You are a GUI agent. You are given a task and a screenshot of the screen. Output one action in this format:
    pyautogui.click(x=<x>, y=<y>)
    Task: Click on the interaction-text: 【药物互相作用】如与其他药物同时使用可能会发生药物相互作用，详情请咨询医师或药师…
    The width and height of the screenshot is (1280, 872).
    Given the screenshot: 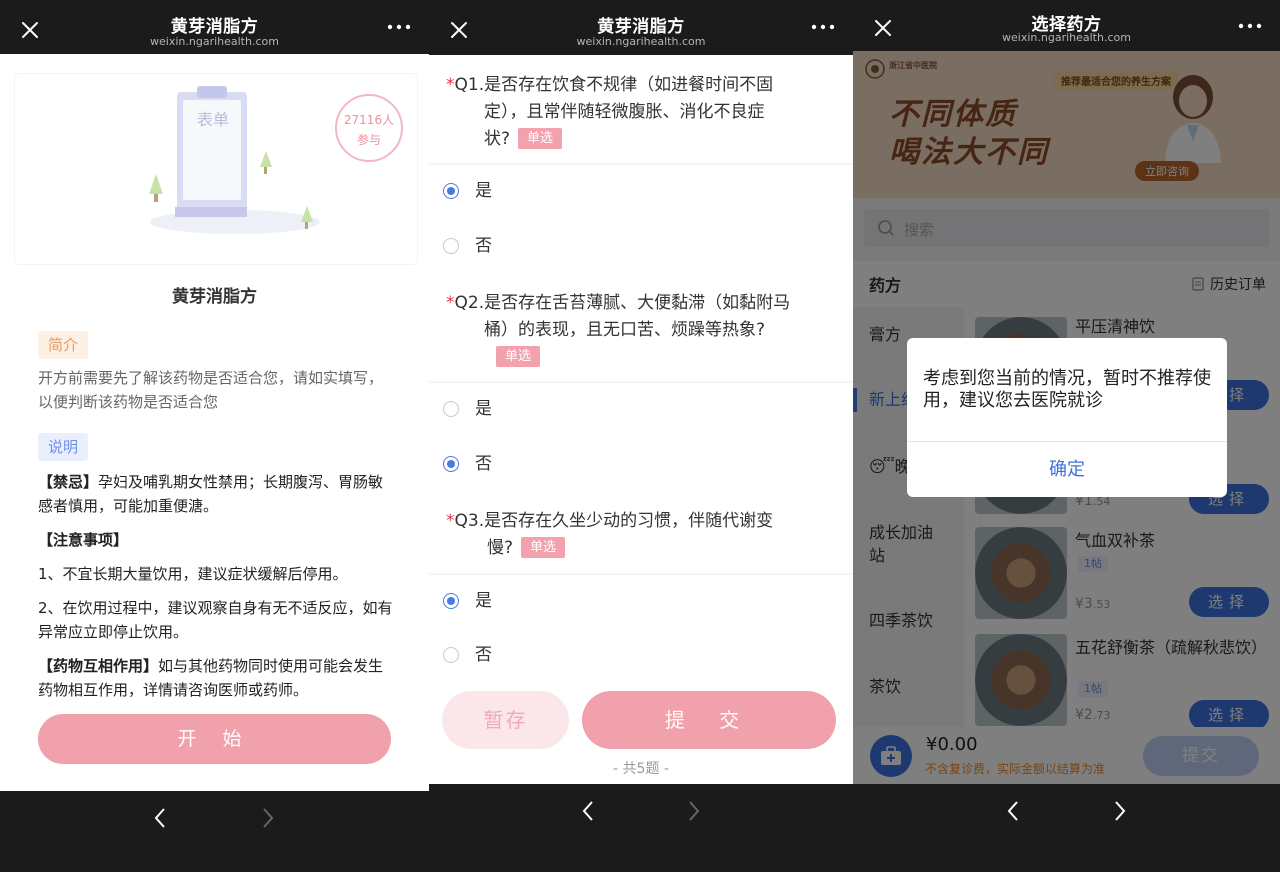 What is the action you would take?
    pyautogui.click(x=215, y=678)
    